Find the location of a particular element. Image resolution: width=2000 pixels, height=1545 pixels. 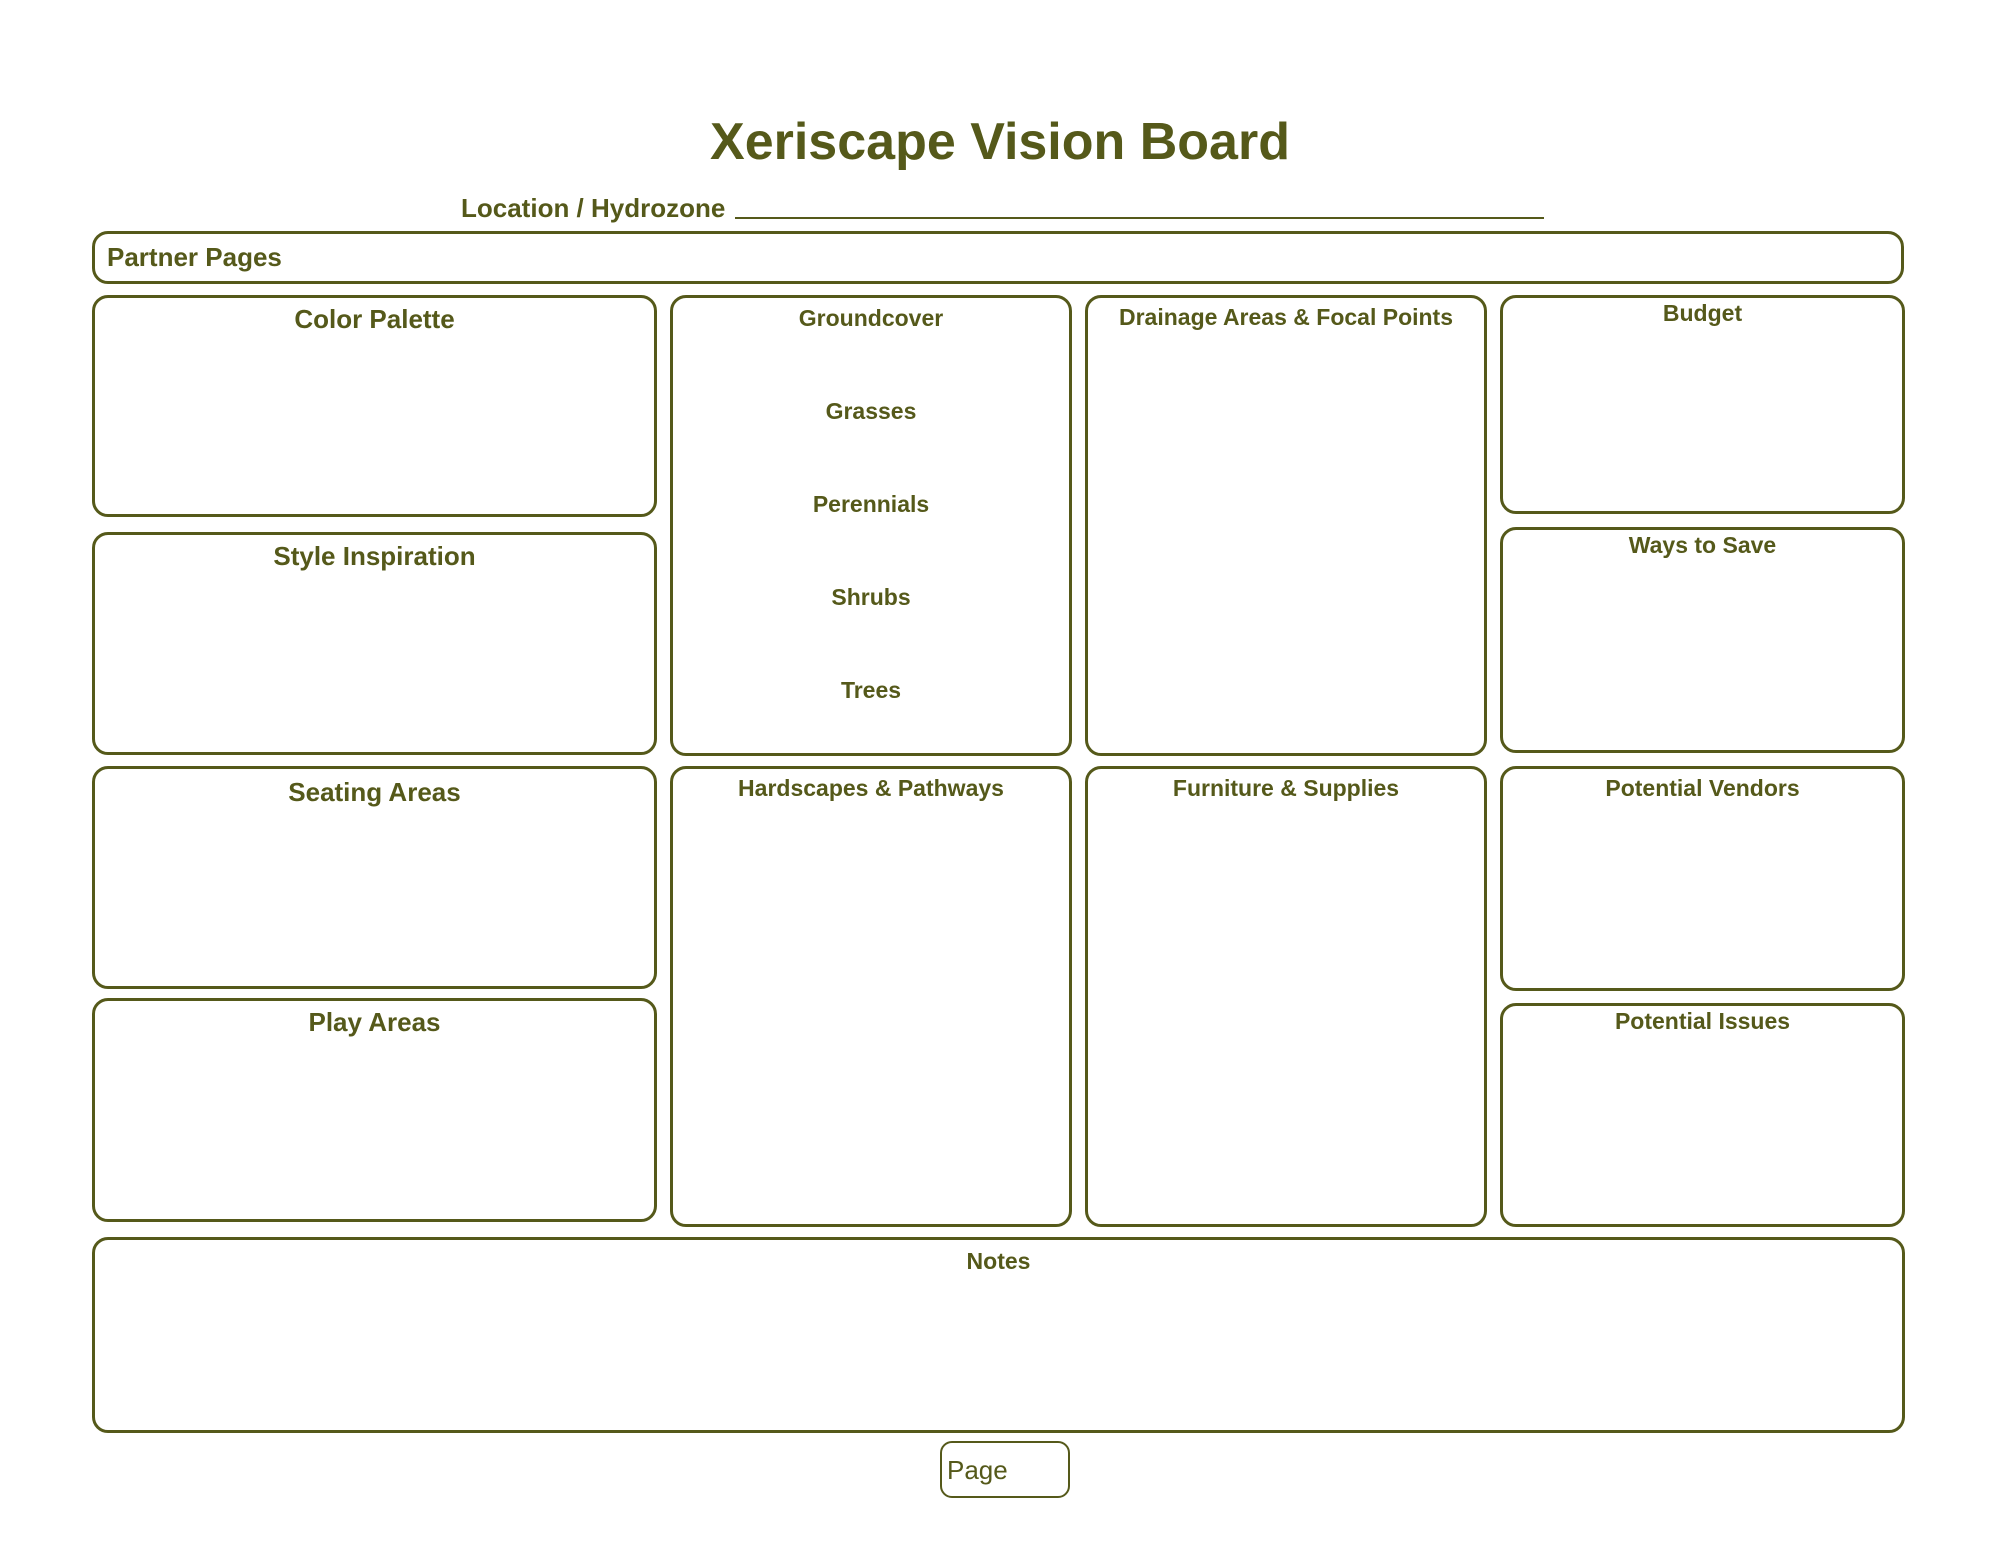

shrubs-label: Shrubs is located at coordinates (871, 597).